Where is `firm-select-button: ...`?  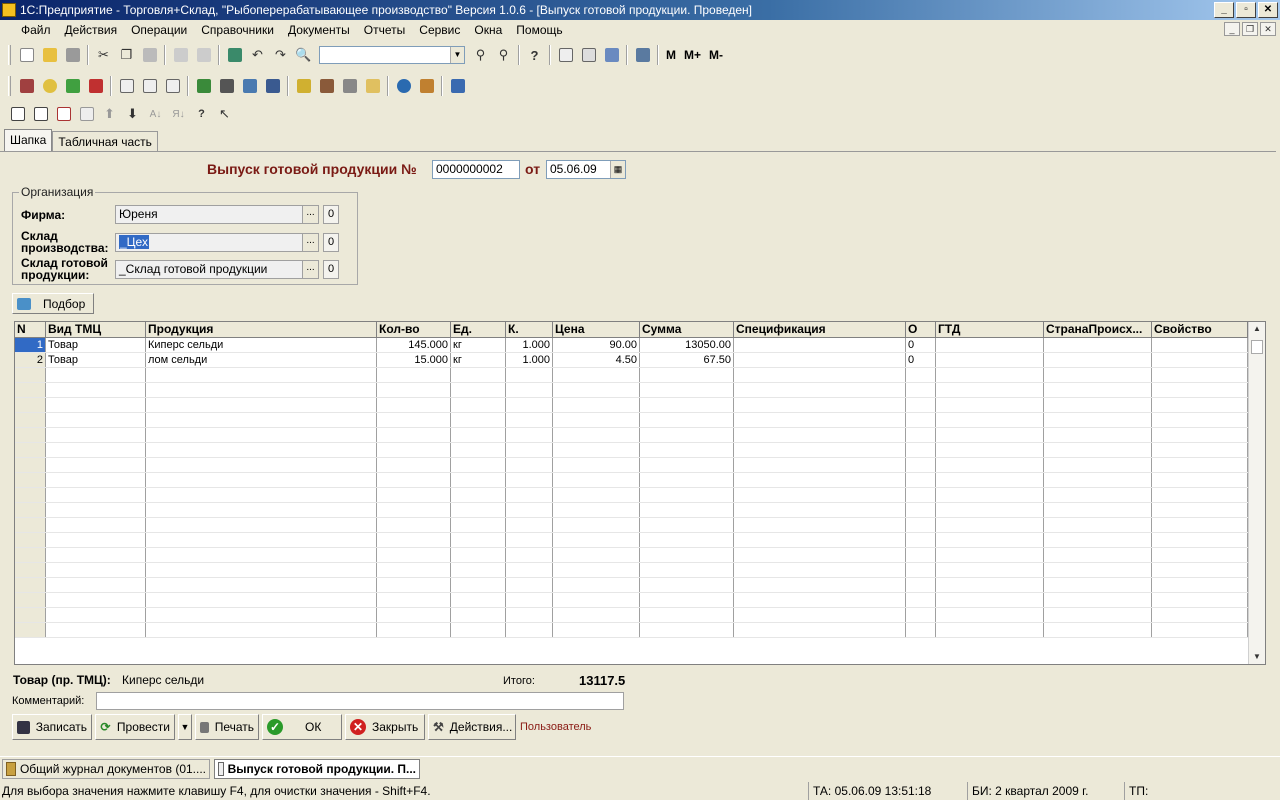
firm-select-button: ... is located at coordinates (310, 214).